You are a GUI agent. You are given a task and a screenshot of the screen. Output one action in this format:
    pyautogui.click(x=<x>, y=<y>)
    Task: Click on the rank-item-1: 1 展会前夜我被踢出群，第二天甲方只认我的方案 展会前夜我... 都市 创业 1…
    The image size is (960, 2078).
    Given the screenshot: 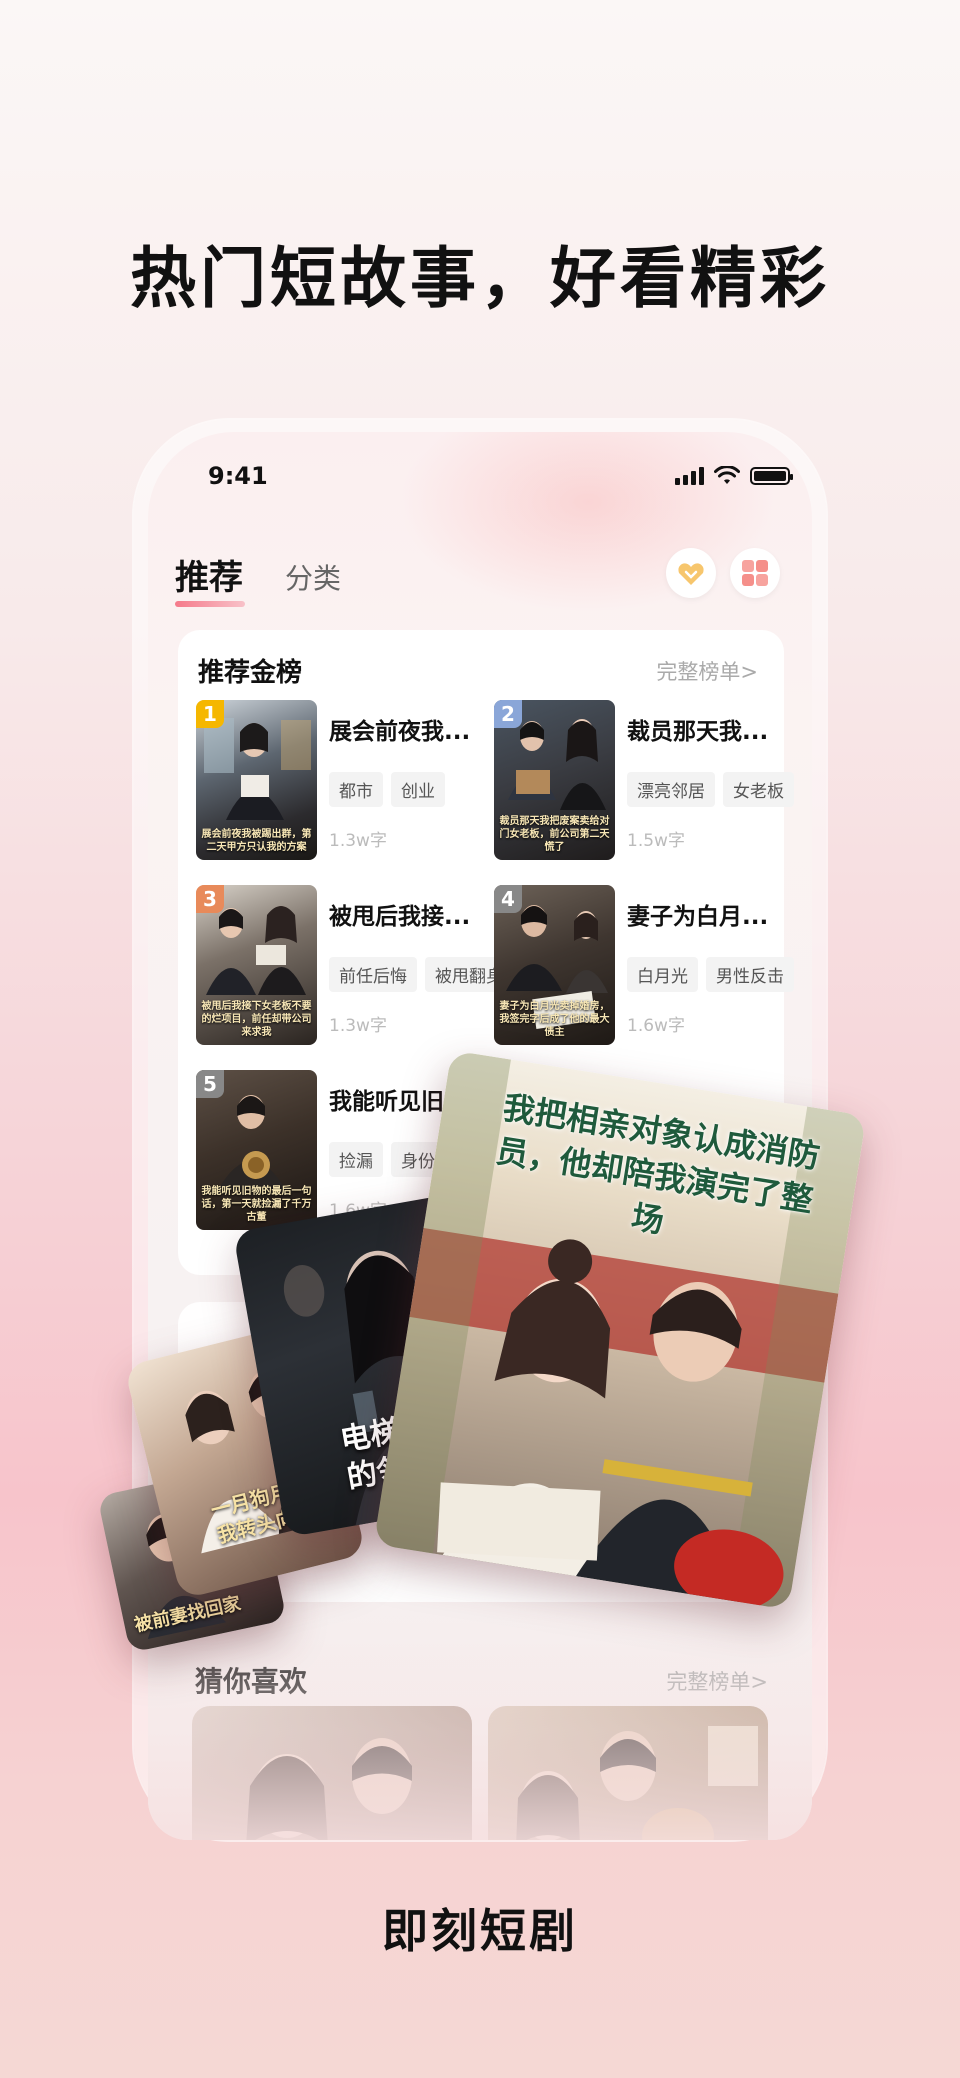 What is the action you would take?
    pyautogui.click(x=338, y=780)
    